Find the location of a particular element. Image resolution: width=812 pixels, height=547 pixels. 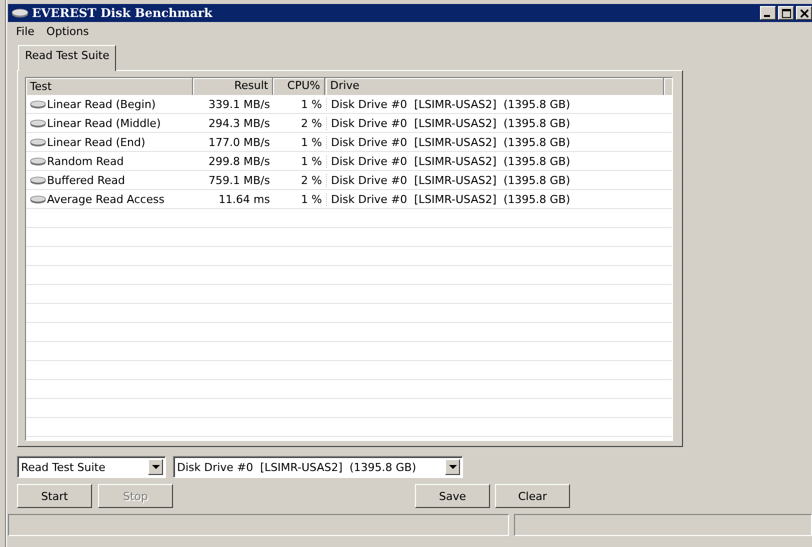

window-title: EVEREST Disk Benchmark is located at coordinates (122, 13).